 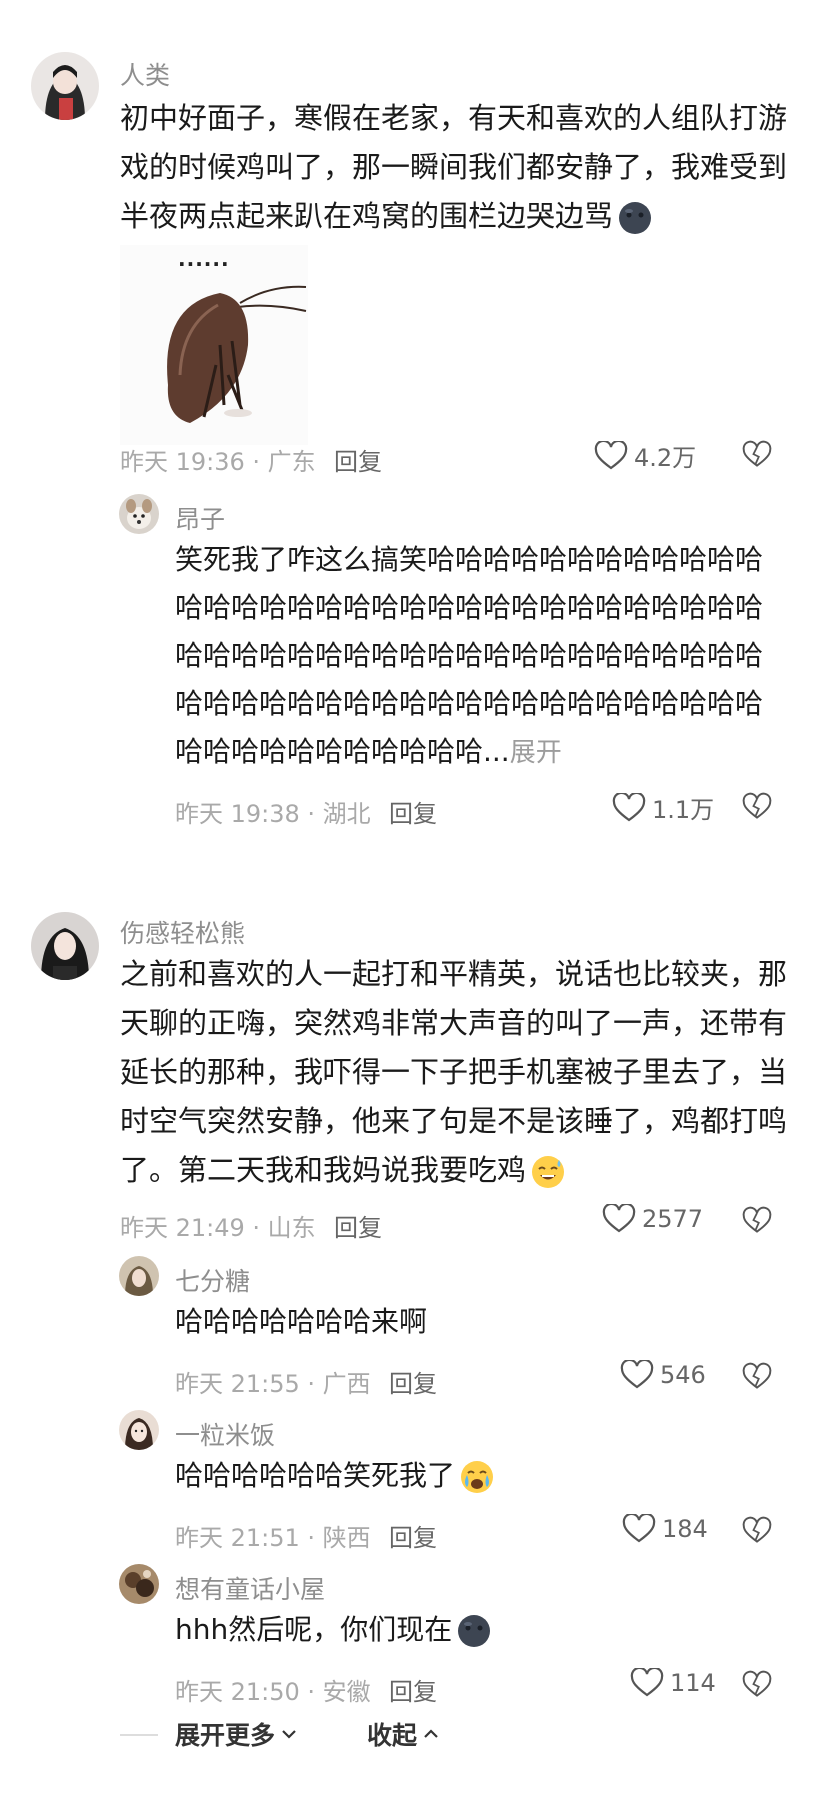 I want to click on like-count: 4.2万, so click(x=665, y=458).